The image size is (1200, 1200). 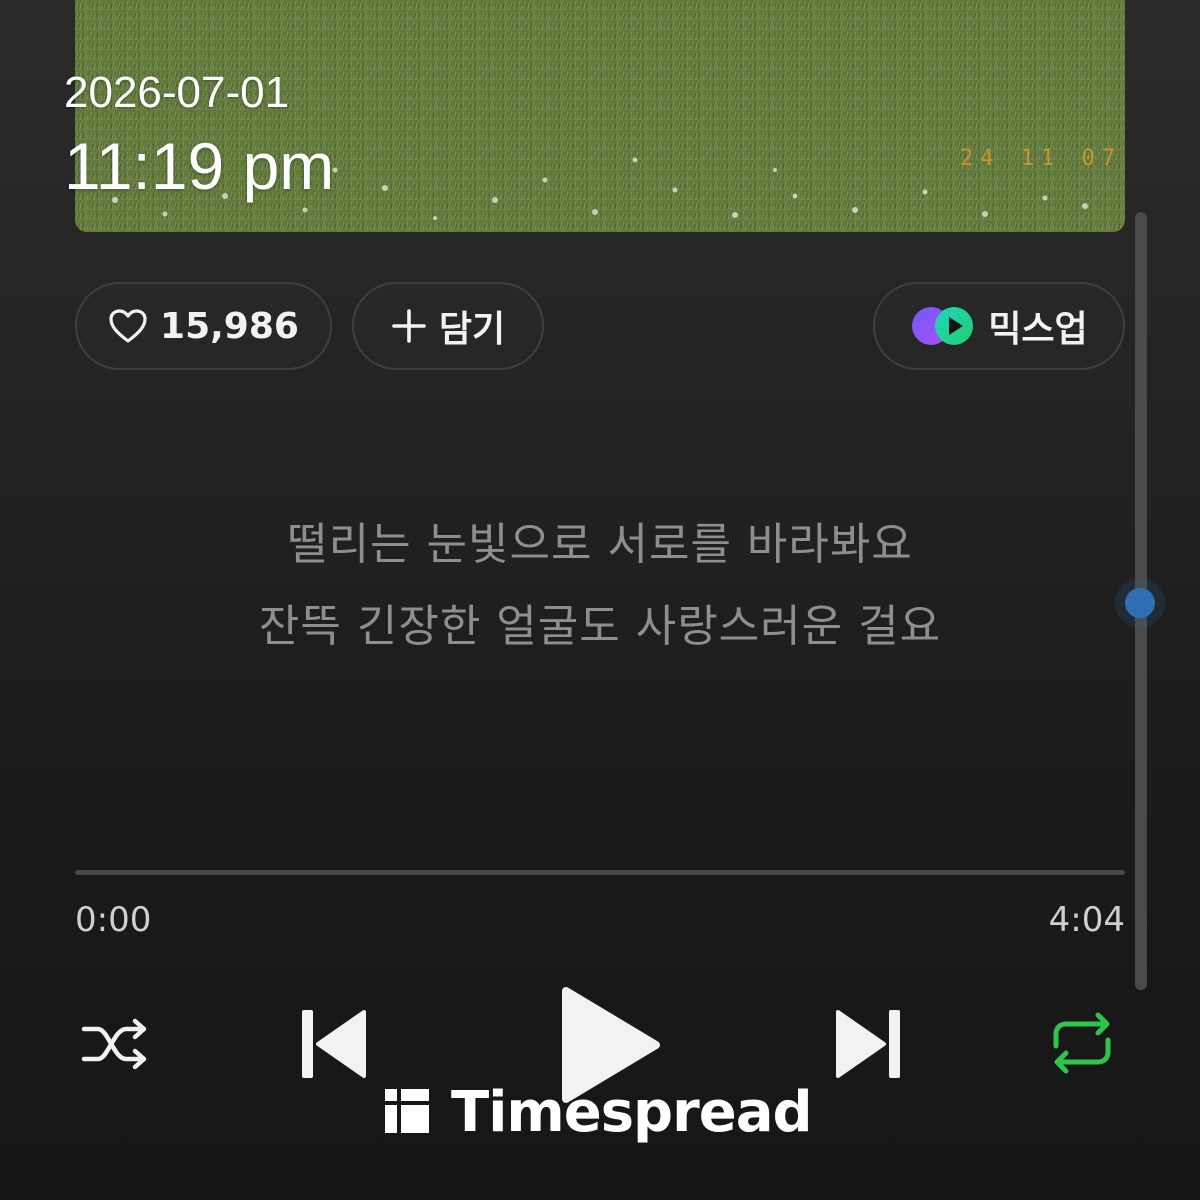 I want to click on overlay-date: 2026-07-01, so click(x=177, y=92).